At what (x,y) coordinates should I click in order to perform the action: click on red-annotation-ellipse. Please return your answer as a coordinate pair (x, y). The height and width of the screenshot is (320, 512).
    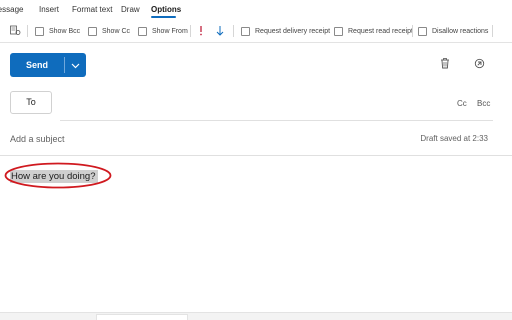
    Looking at the image, I should click on (58, 175).